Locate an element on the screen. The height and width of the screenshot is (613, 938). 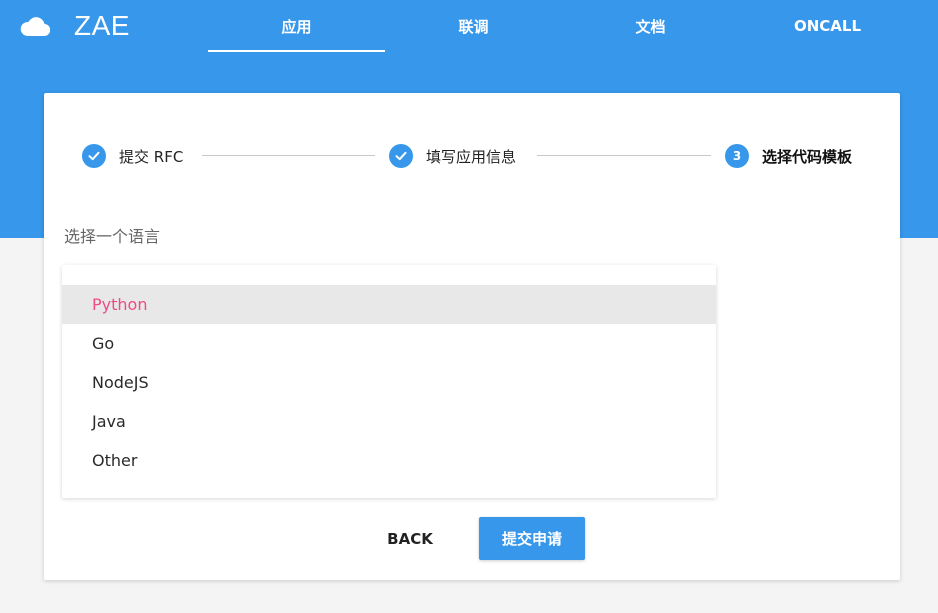
tab-label: 应用 is located at coordinates (296, 26).